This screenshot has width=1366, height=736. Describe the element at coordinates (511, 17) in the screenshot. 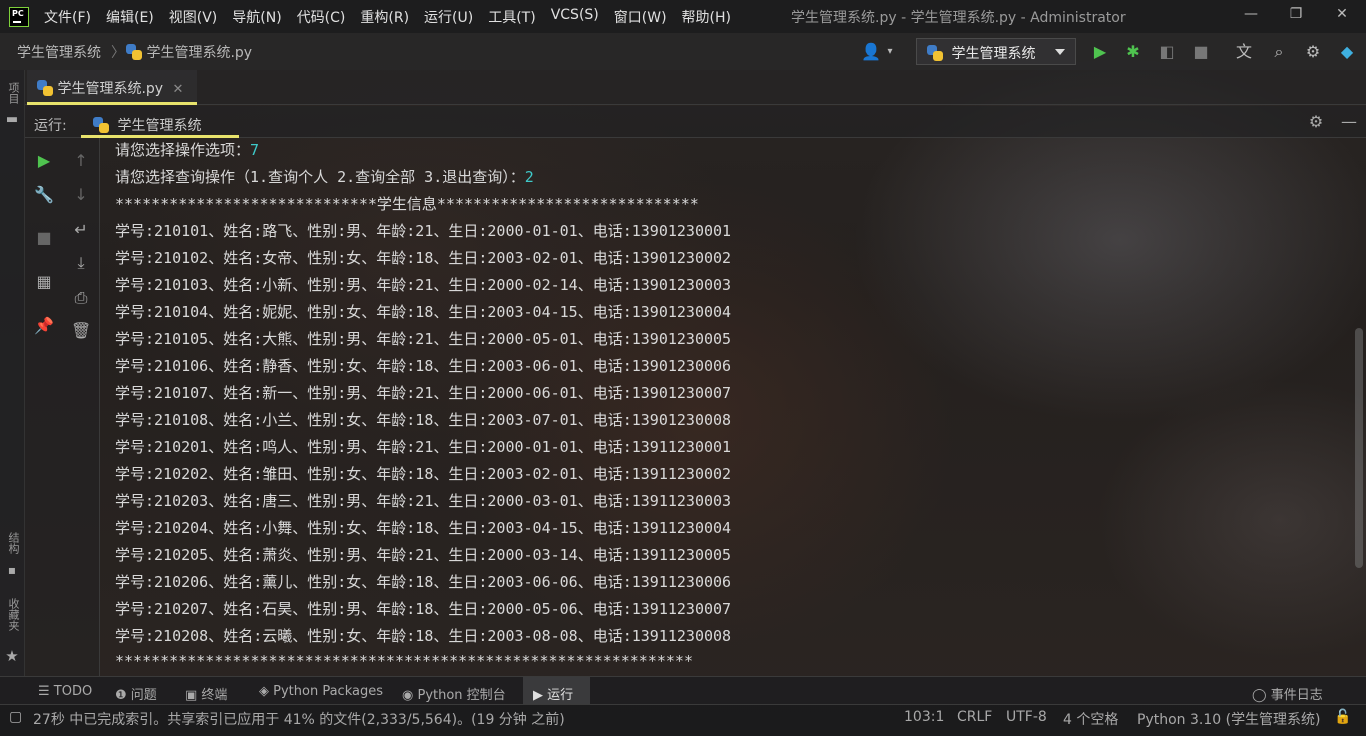

I see `menu-item: 工具(T)` at that location.